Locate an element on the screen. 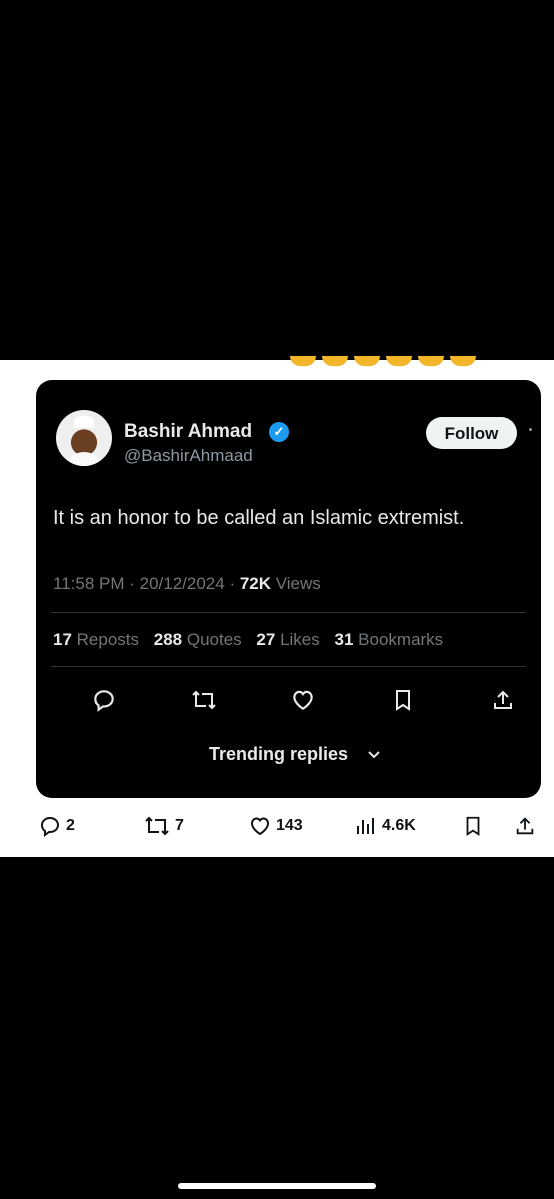 The width and height of the screenshot is (554, 1199). repost-count: 7 is located at coordinates (179, 825).